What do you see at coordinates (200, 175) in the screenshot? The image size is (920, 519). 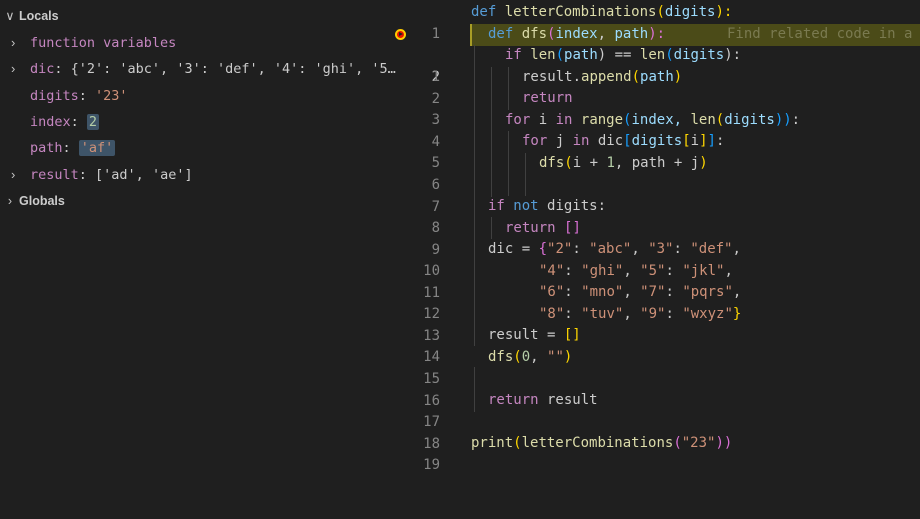 I see `variable-result: › result: ['ad', 'ae']` at bounding box center [200, 175].